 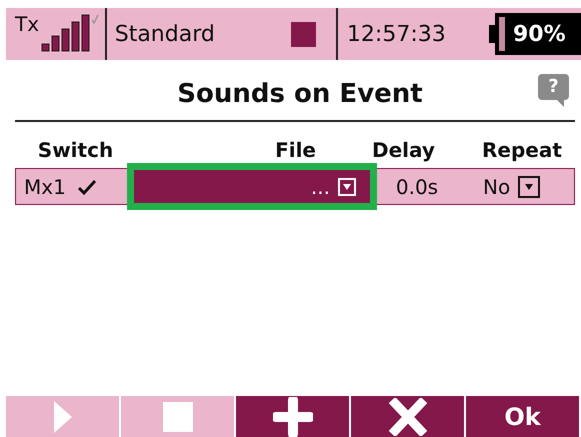 I want to click on tx-label: Tx, so click(x=27, y=24).